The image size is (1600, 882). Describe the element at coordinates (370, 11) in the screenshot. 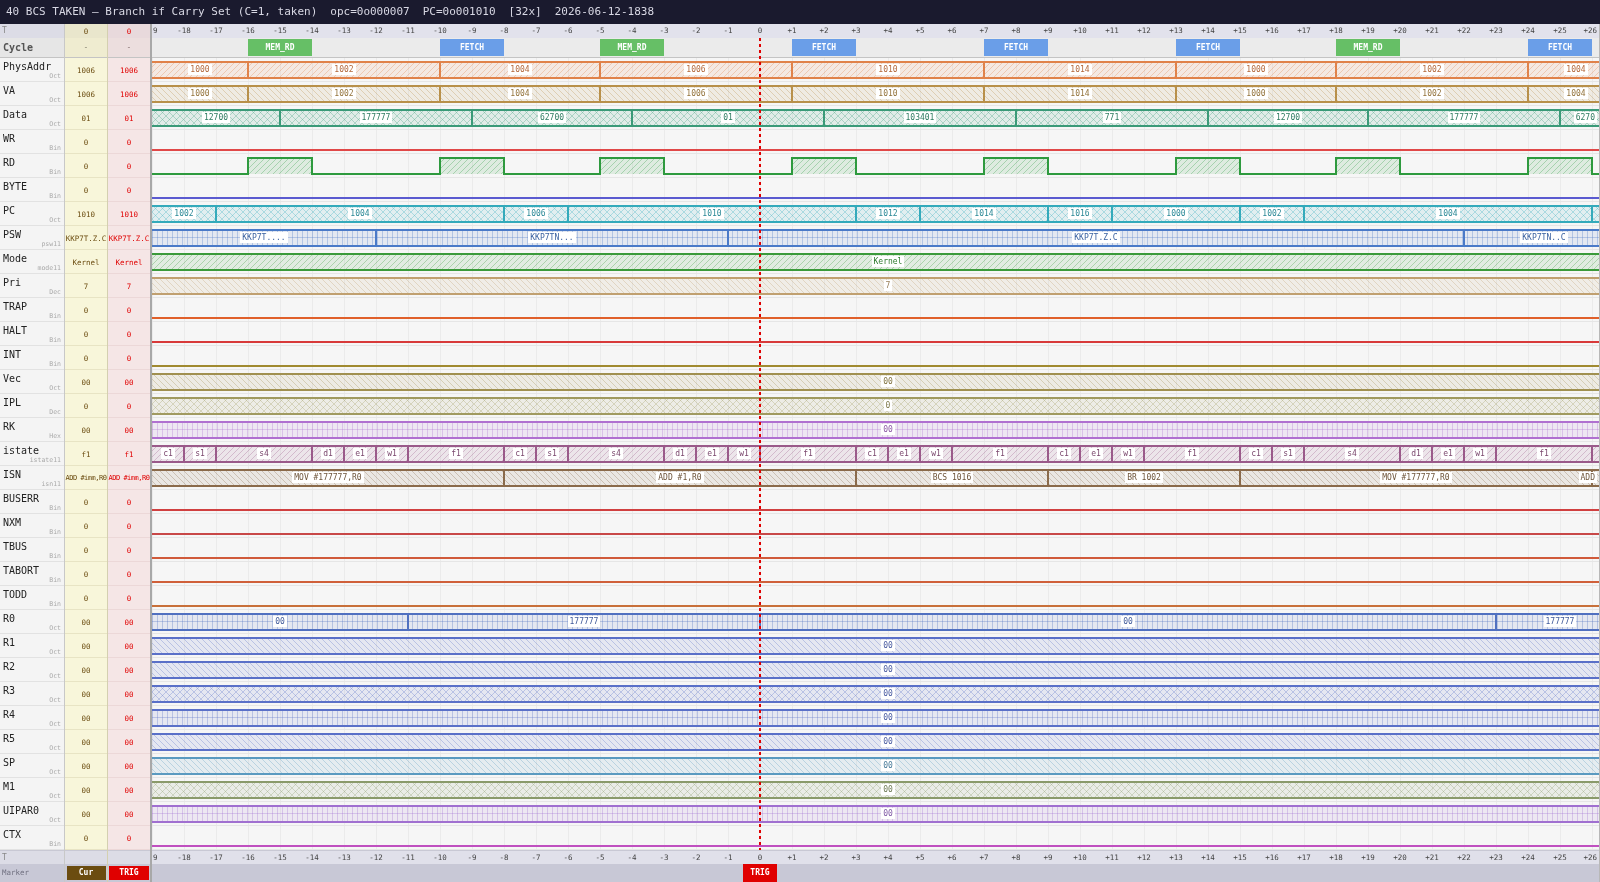

I see `opcode-text: opc=0o000007` at that location.